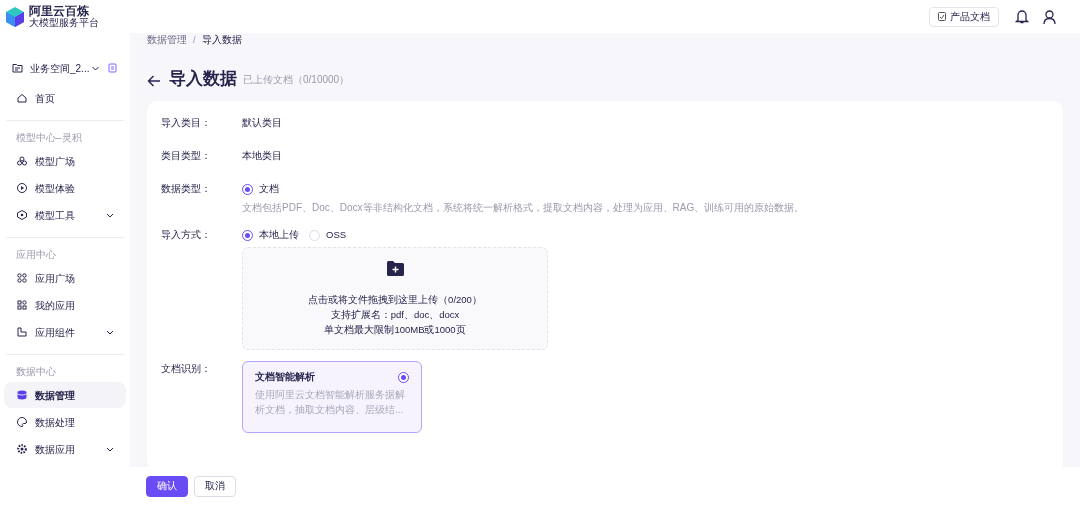  What do you see at coordinates (395, 268) in the screenshot?
I see `folder-add-icon` at bounding box center [395, 268].